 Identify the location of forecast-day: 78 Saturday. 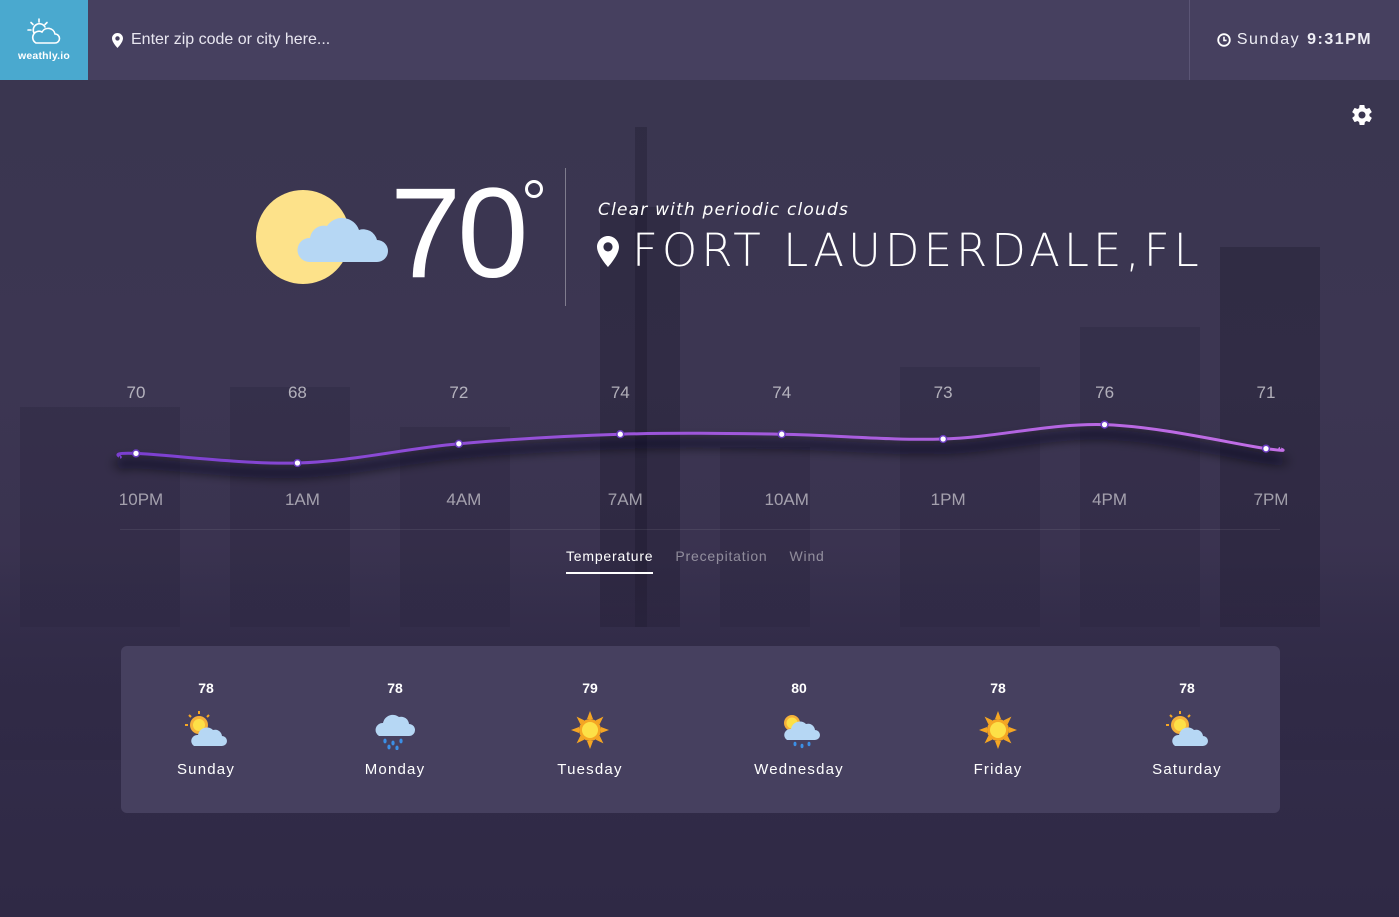
(1187, 729).